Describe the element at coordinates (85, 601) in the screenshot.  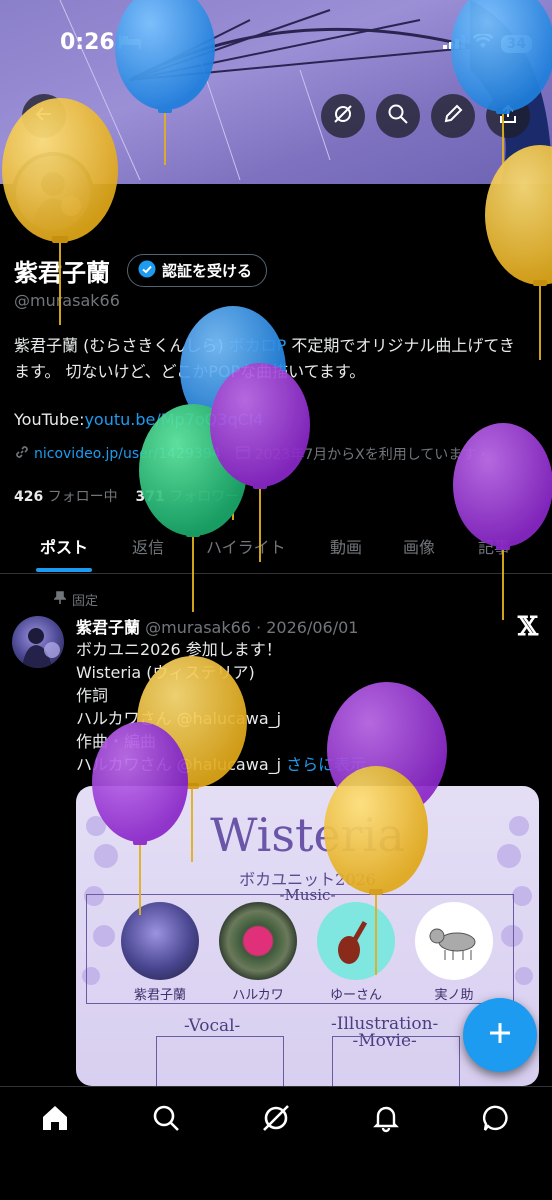
I see `pinned-label: 固定` at that location.